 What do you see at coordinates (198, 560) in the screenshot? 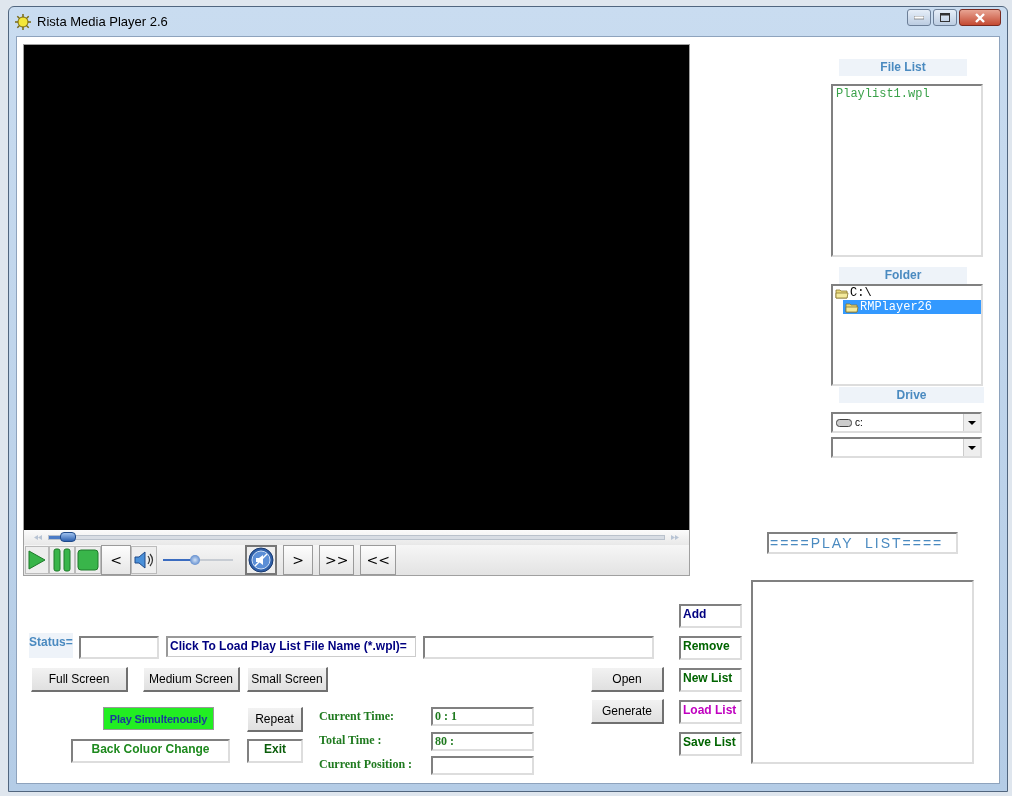
I see `volume-slider` at bounding box center [198, 560].